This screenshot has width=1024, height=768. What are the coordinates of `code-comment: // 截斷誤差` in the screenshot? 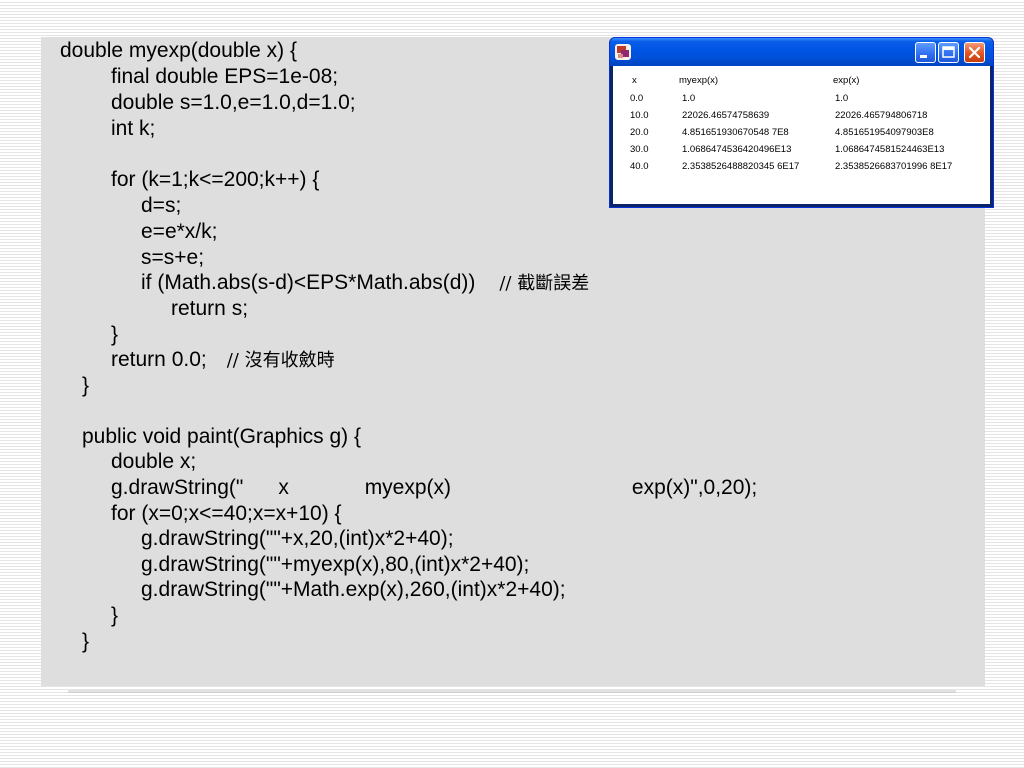 It's located at (544, 283).